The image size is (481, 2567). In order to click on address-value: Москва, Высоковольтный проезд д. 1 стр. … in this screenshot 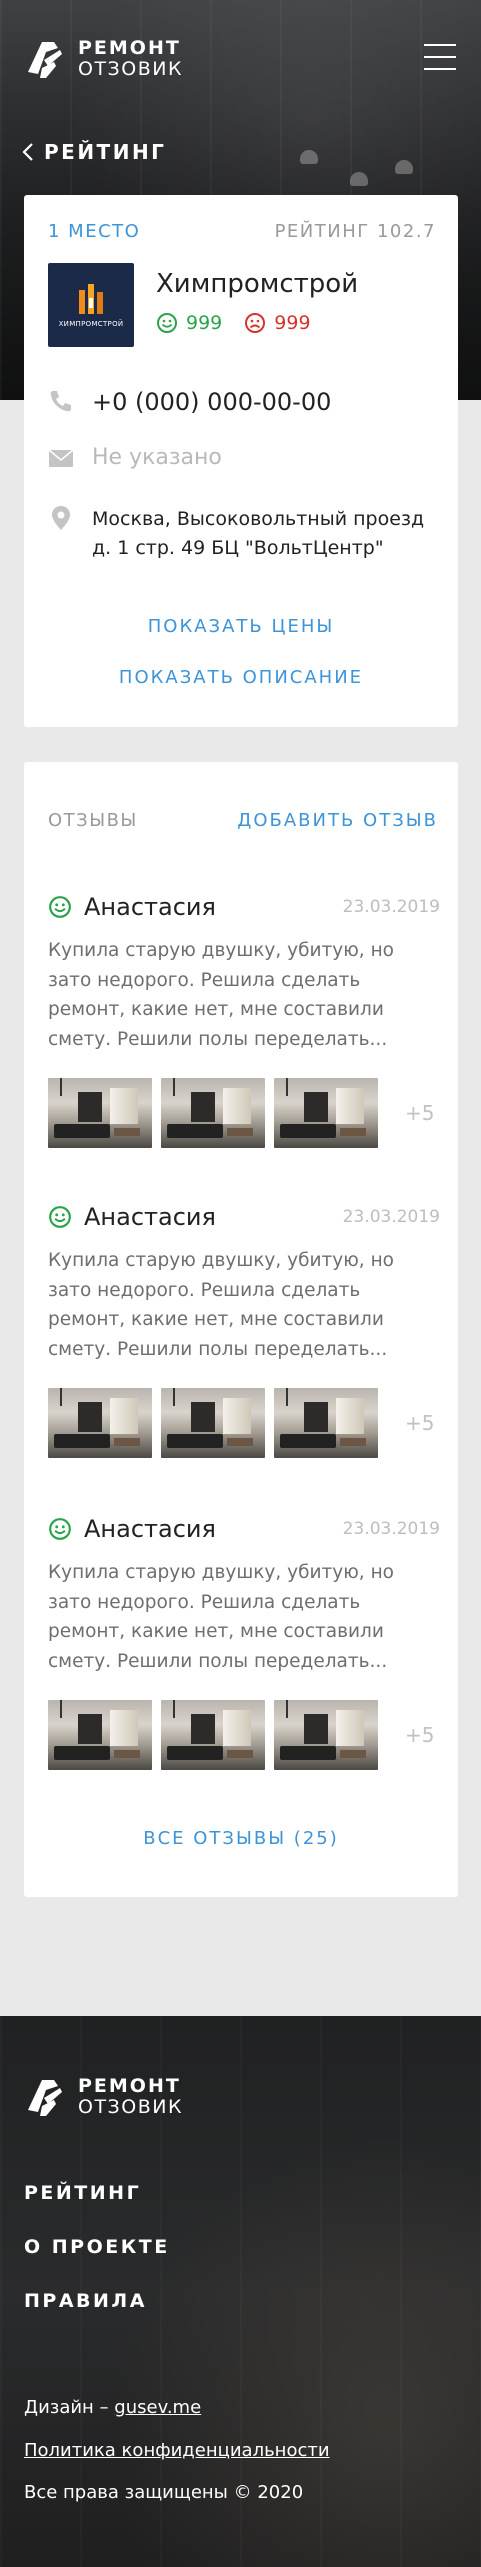, I will do `click(258, 534)`.